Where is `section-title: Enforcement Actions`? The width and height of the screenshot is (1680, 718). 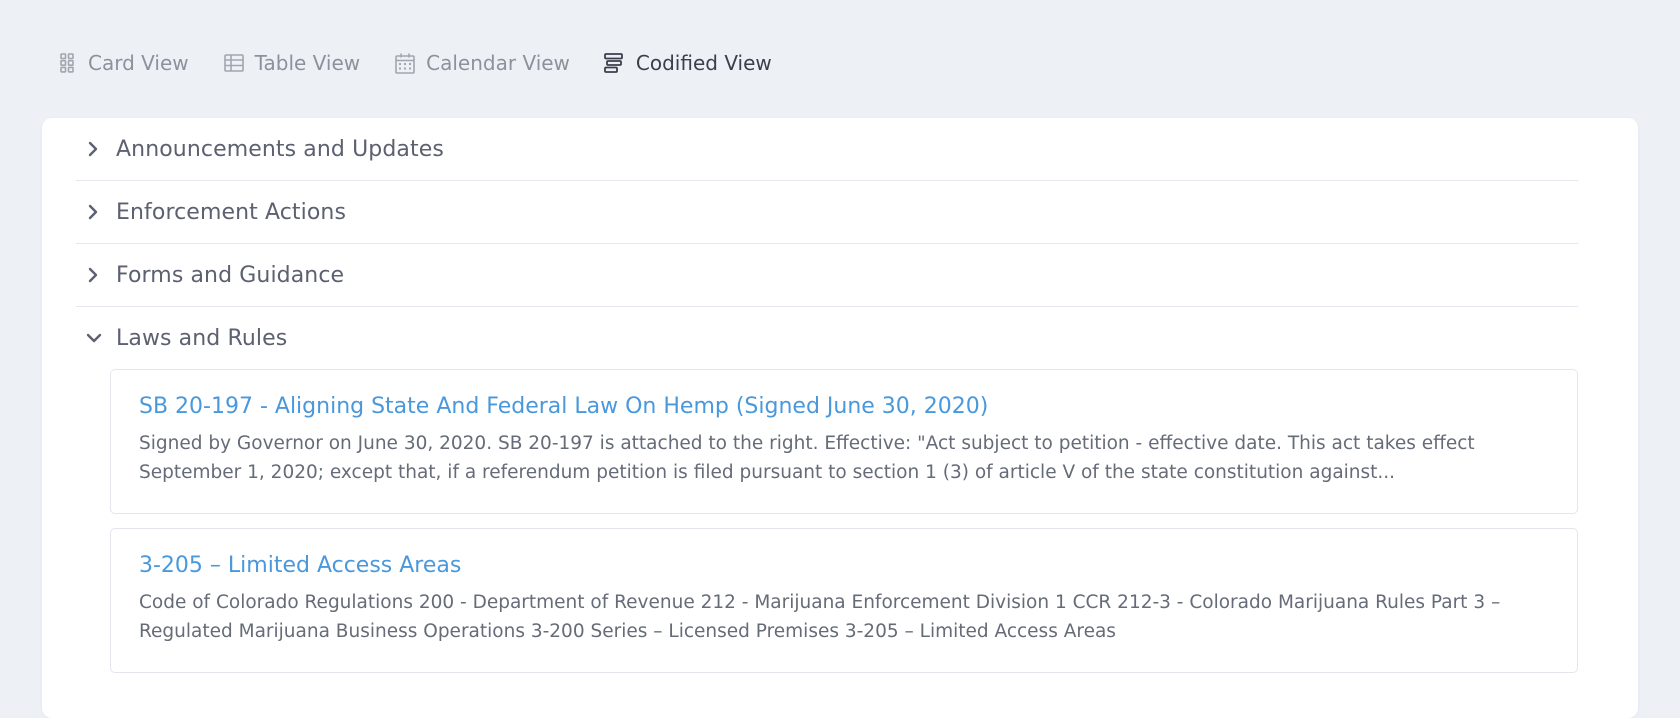
section-title: Enforcement Actions is located at coordinates (231, 212).